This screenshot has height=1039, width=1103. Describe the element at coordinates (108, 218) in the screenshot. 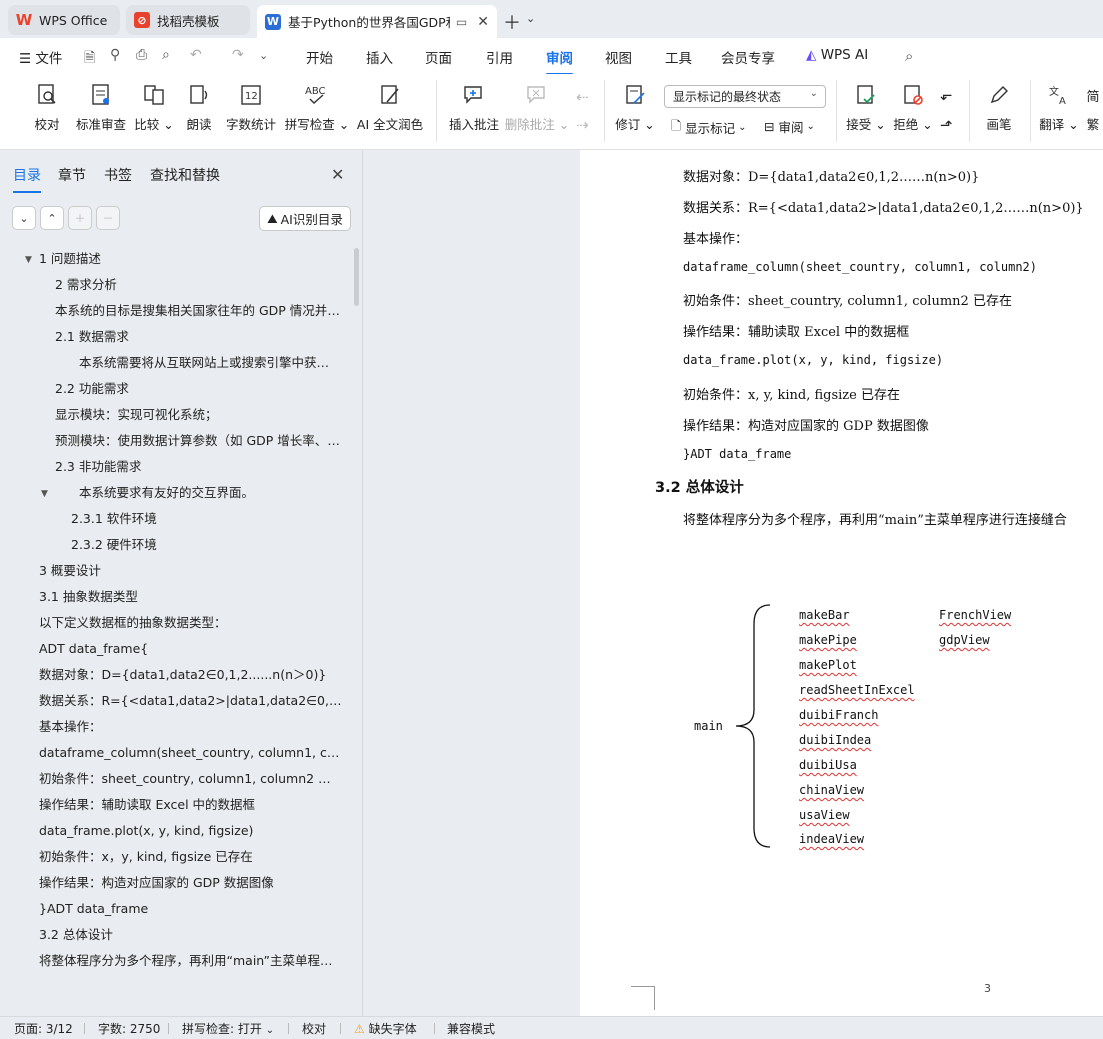

I see `remove-heading-button: －` at that location.